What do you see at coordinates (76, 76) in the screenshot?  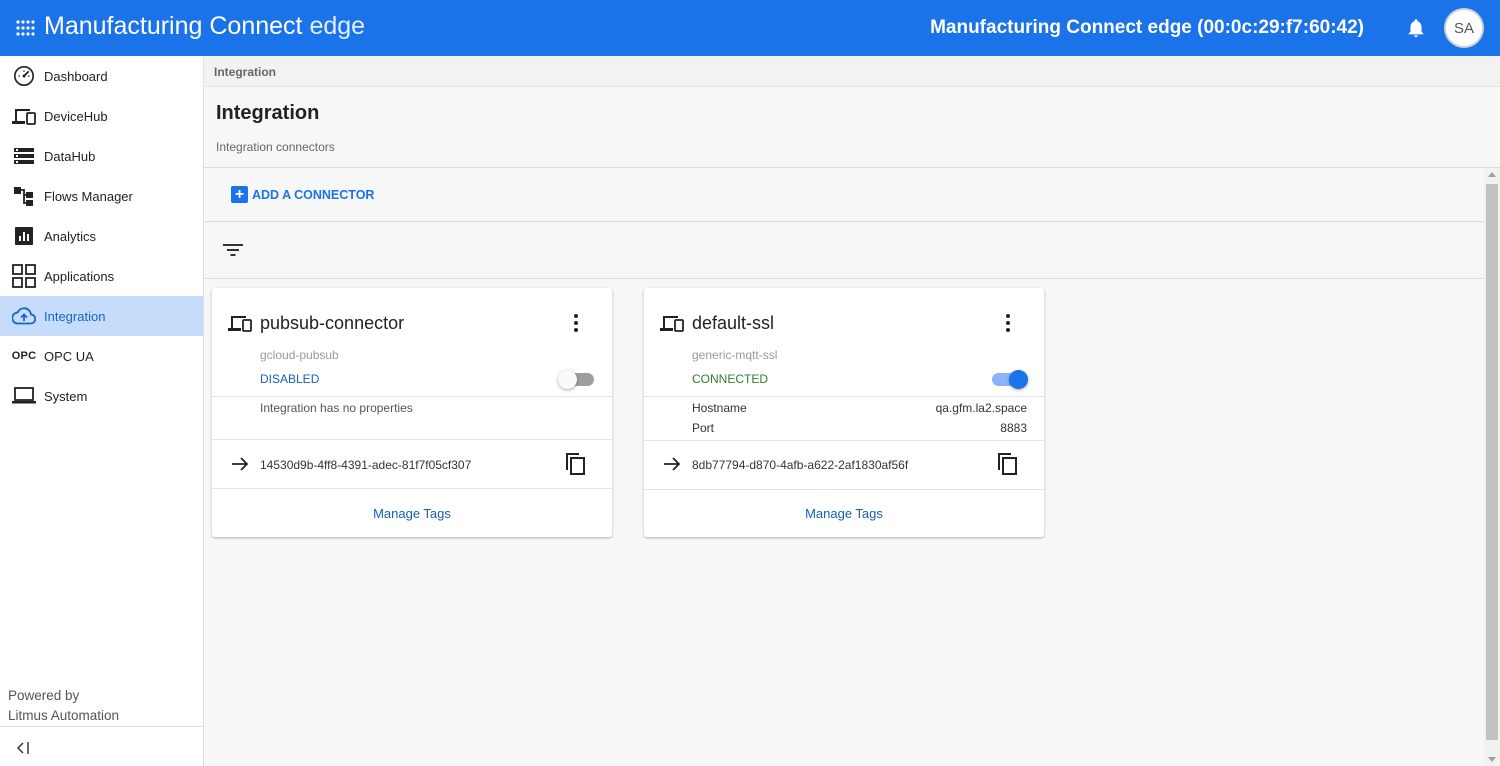 I see `sidebar-item-label: Dashboard` at bounding box center [76, 76].